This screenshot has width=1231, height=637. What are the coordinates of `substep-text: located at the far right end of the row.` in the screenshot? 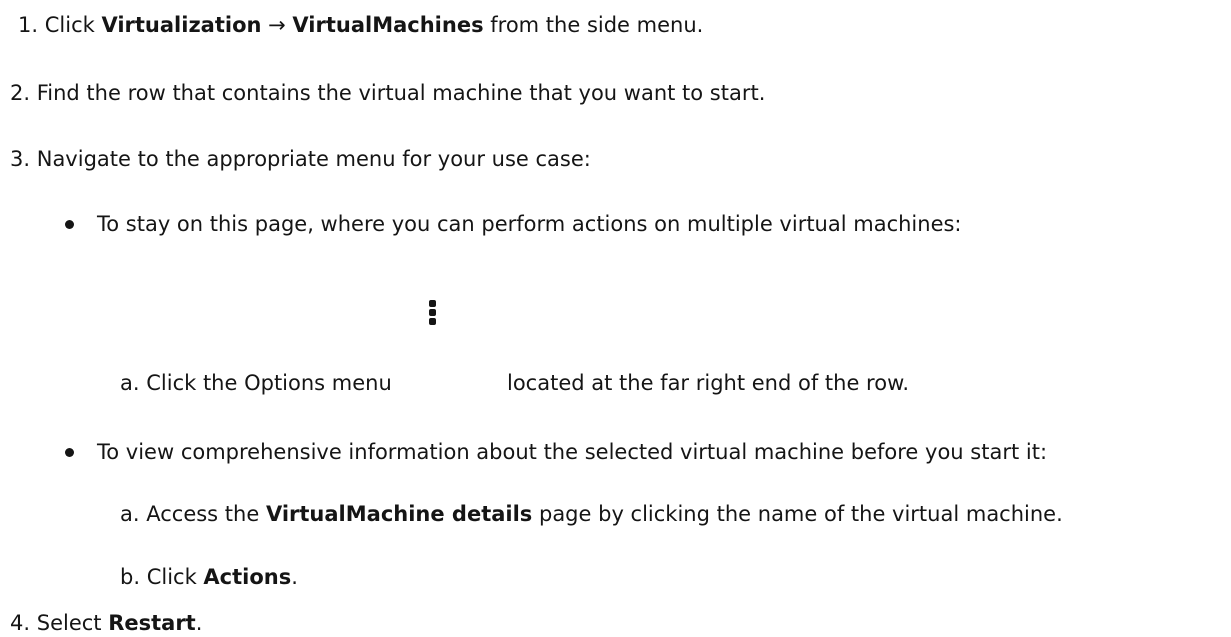 It's located at (708, 383).